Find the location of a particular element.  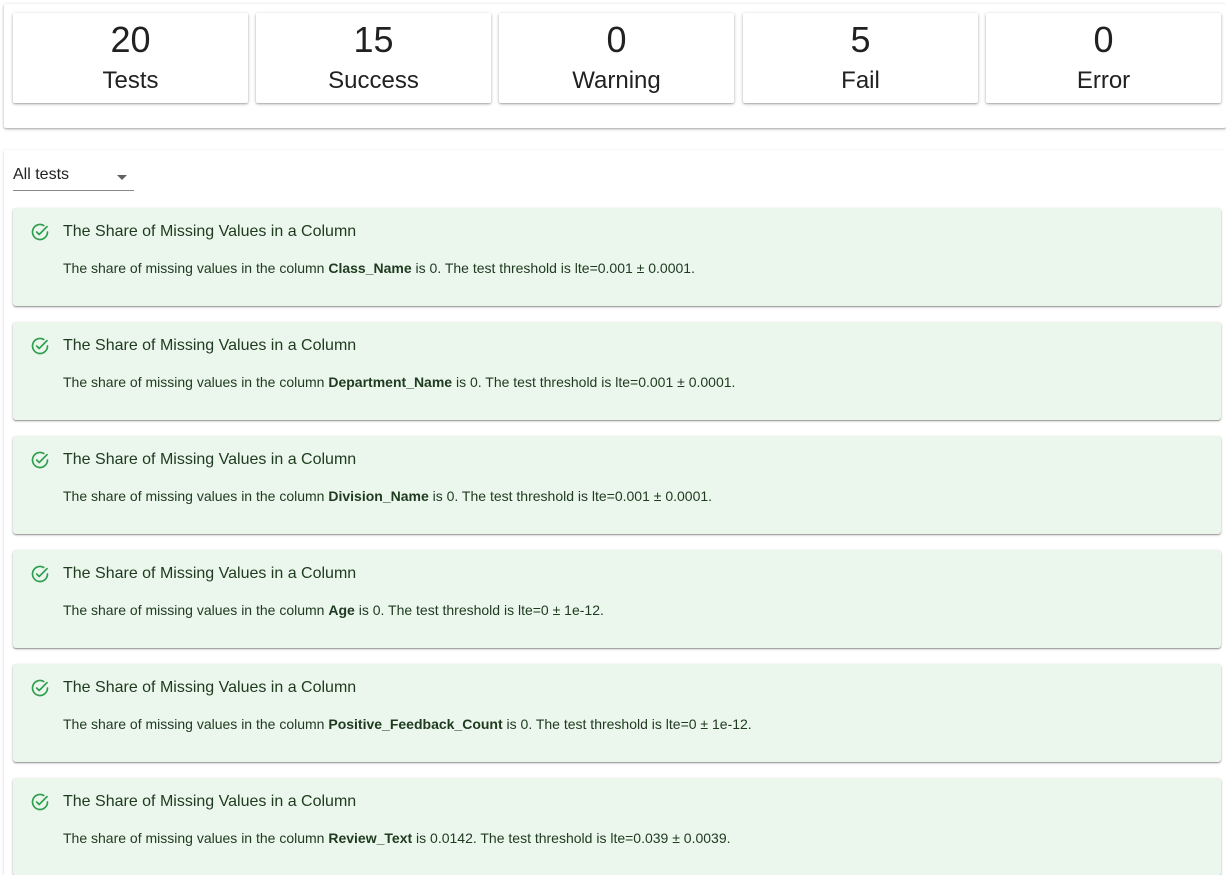

stat-card-success: 15 Success is located at coordinates (373, 58).